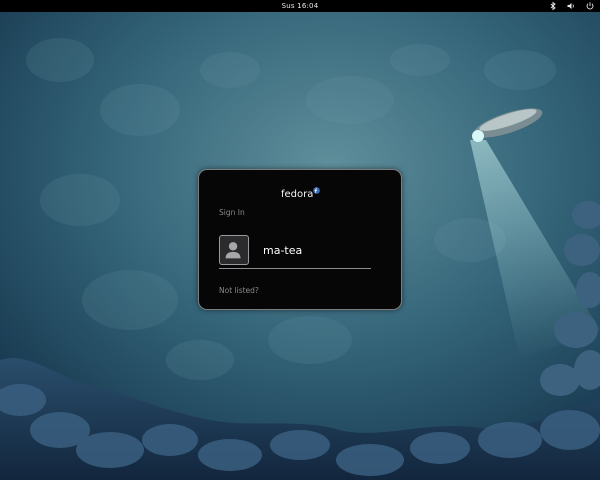 Image resolution: width=600 pixels, height=480 pixels. Describe the element at coordinates (316, 190) in the screenshot. I see `fedora-infinity-icon` at that location.